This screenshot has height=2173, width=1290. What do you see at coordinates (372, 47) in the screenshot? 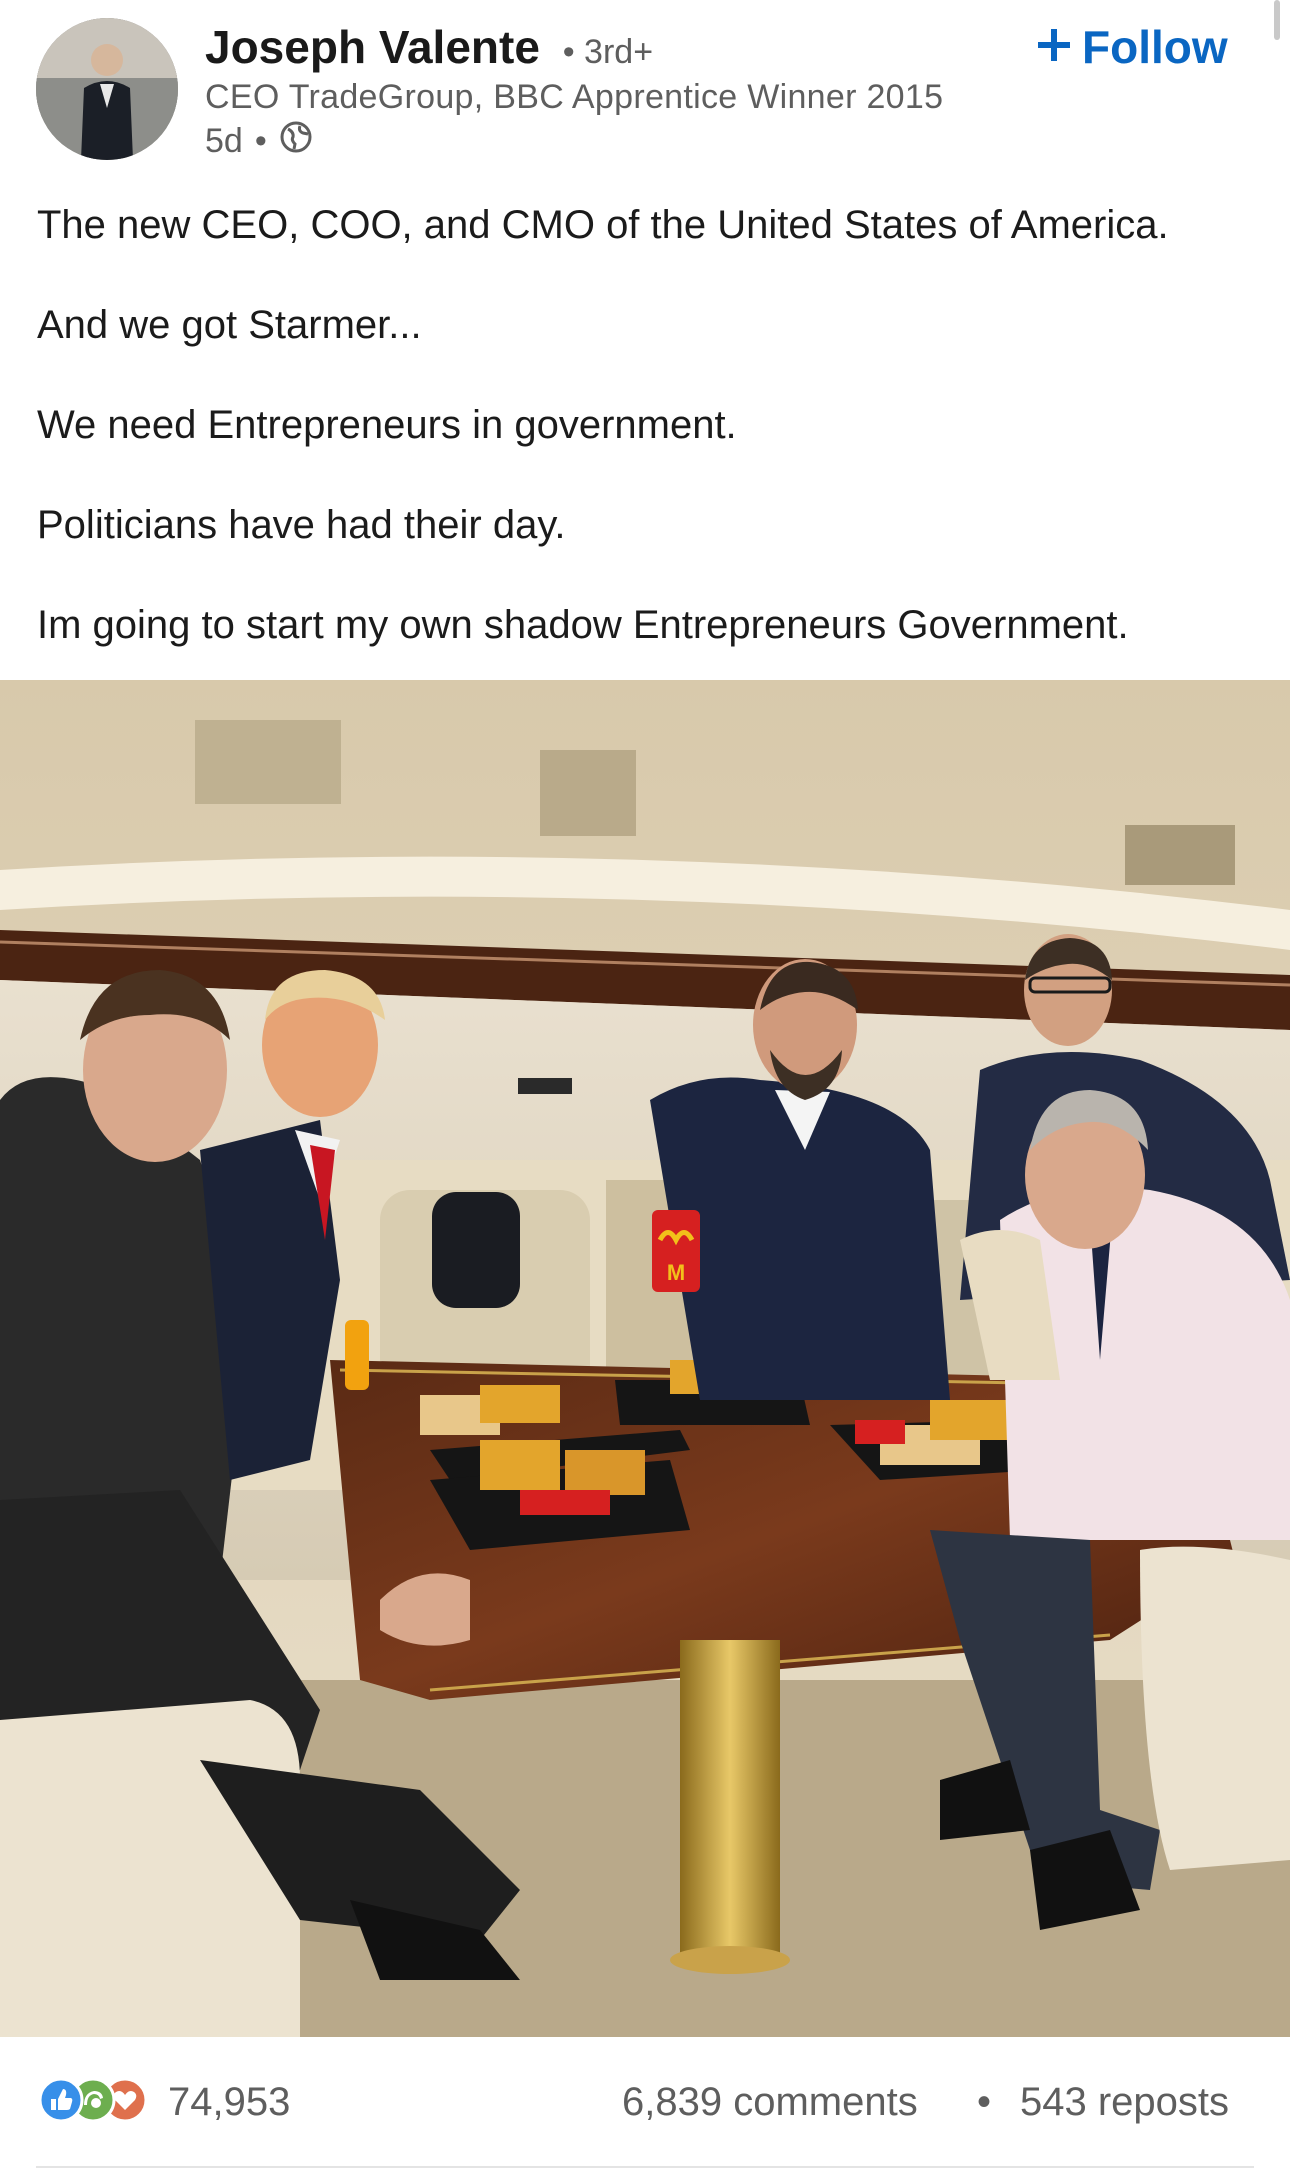
I see `author-name-text: Joseph Valente` at bounding box center [372, 47].